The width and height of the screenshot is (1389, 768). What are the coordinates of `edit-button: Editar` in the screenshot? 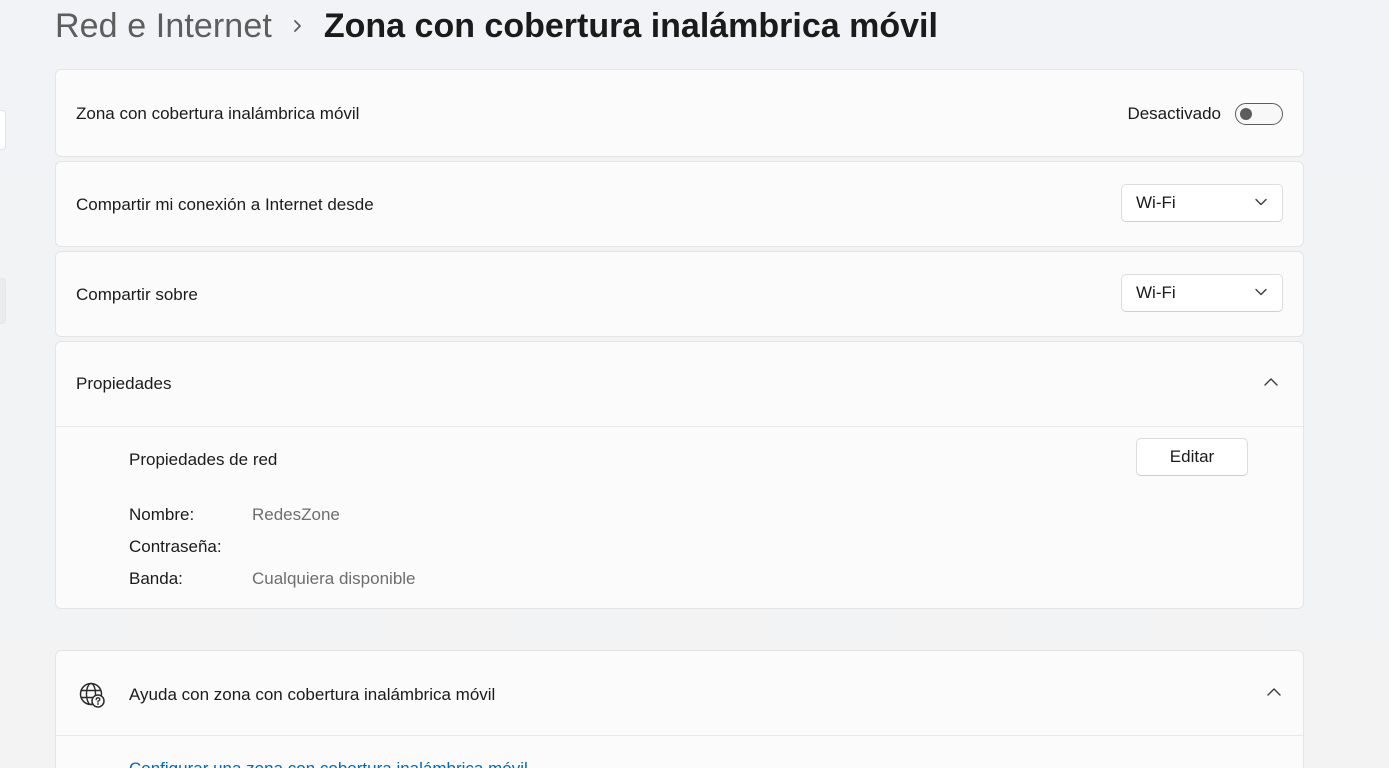 It's located at (1192, 457).